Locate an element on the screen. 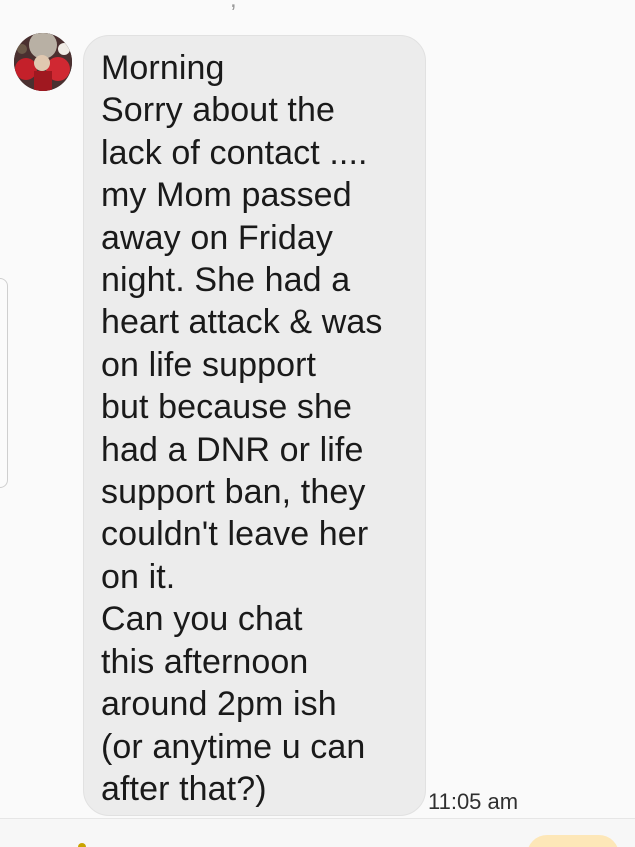 This screenshot has width=635, height=847. message-line: away on Friday is located at coordinates (217, 237).